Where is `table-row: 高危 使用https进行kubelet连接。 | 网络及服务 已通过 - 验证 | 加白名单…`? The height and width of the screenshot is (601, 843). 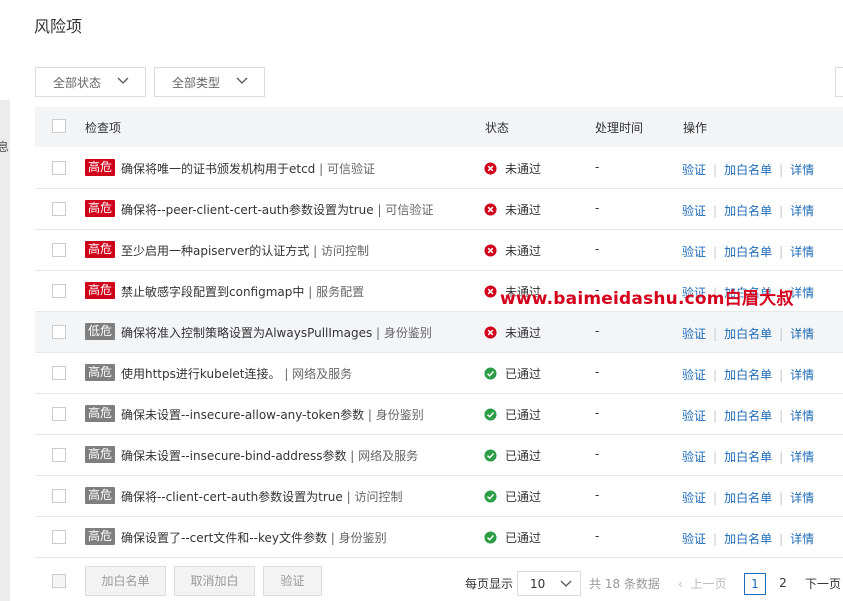
table-row: 高危 使用https进行kubelet连接。 | 网络及服务 已通过 - 验证 | 加白名单… is located at coordinates (439, 373).